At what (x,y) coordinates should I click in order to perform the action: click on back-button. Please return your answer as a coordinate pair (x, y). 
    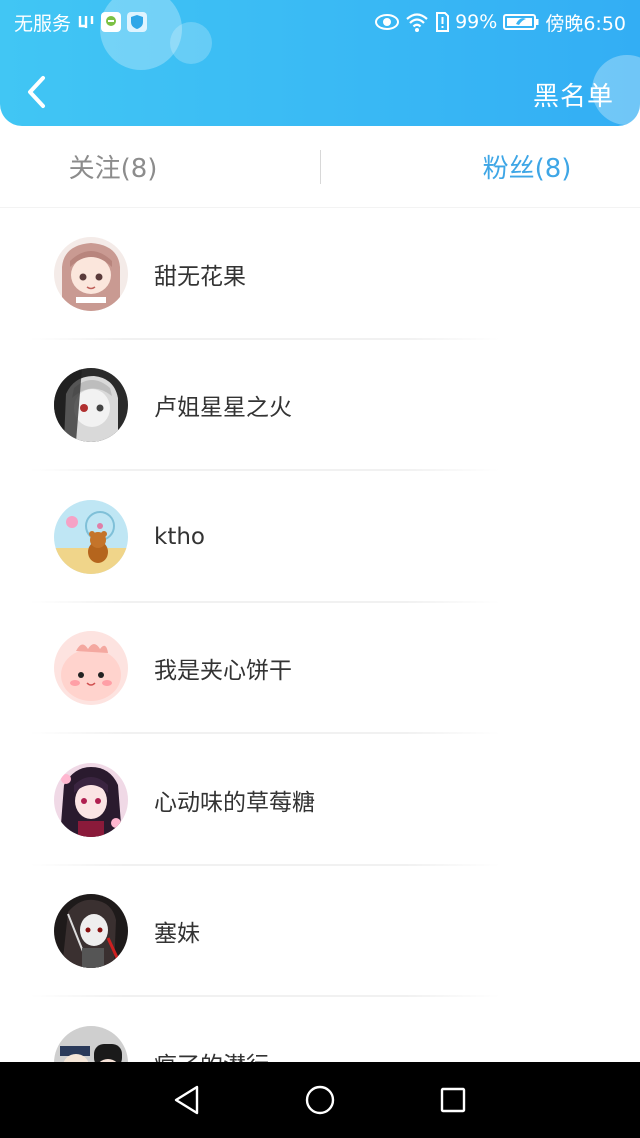
    Looking at the image, I should click on (36, 92).